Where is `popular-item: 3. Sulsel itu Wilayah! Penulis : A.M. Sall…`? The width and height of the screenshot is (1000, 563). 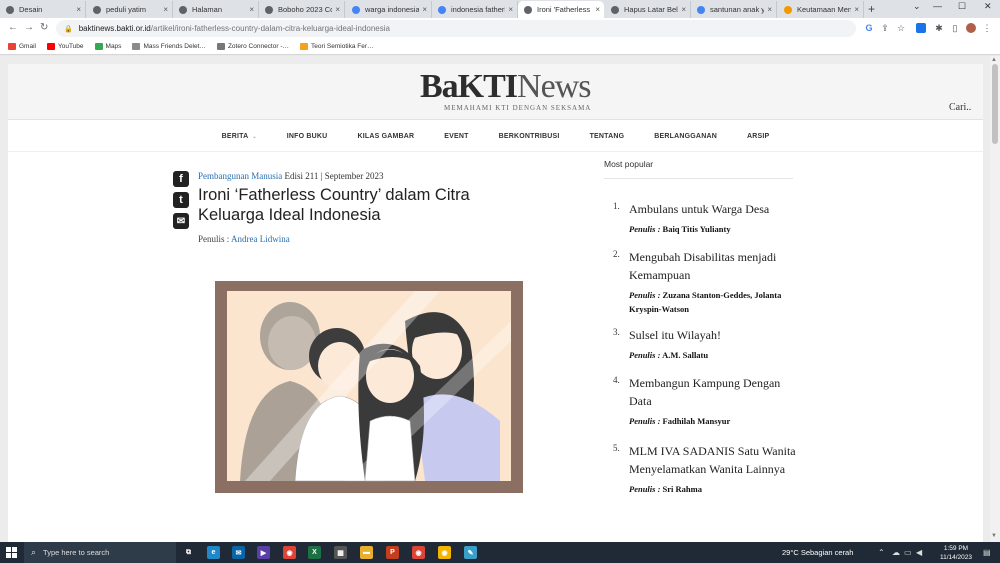
popular-item: 3. Sulsel itu Wilayah! Penulis : A.M. Sall… is located at coordinates (705, 344).